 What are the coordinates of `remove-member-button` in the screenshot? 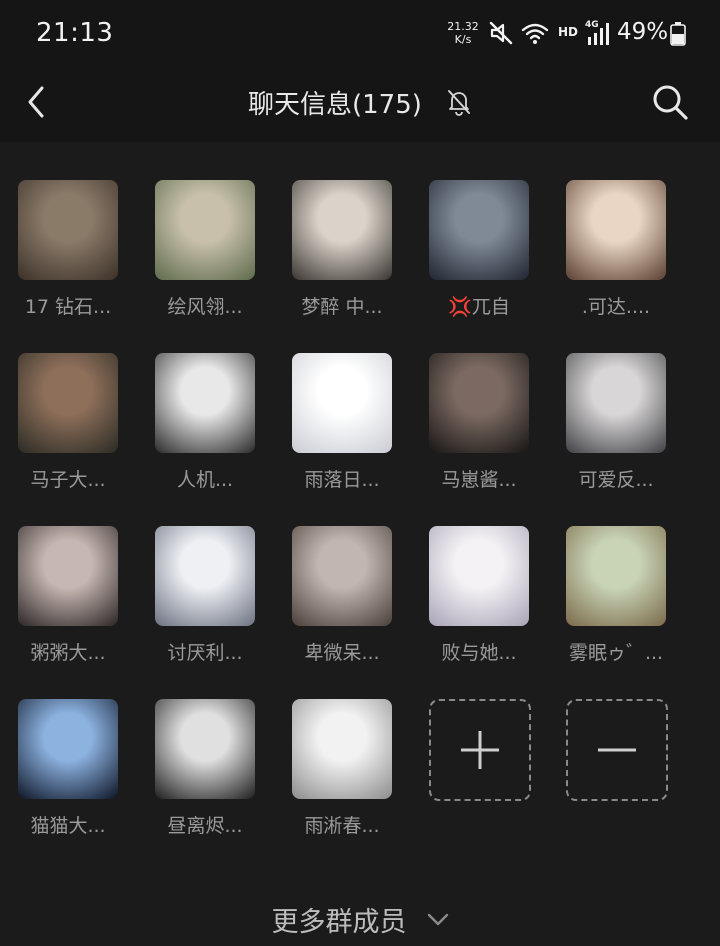 It's located at (608, 741).